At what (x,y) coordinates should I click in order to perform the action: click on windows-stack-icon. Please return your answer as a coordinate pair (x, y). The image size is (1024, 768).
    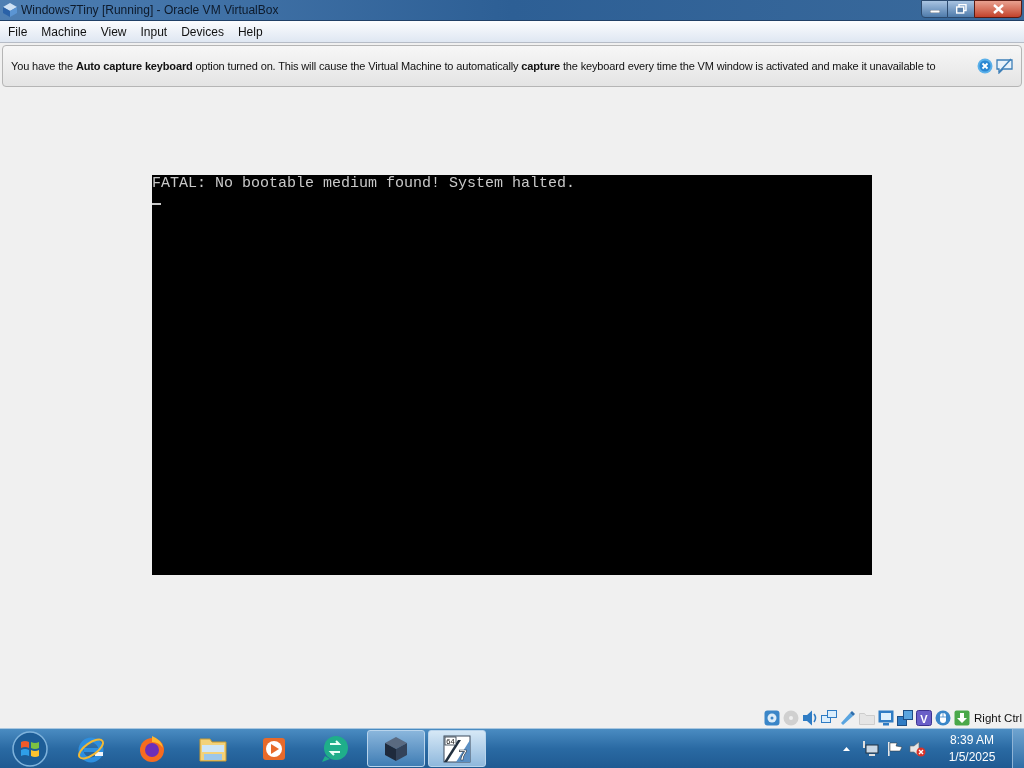
    Looking at the image, I should click on (905, 718).